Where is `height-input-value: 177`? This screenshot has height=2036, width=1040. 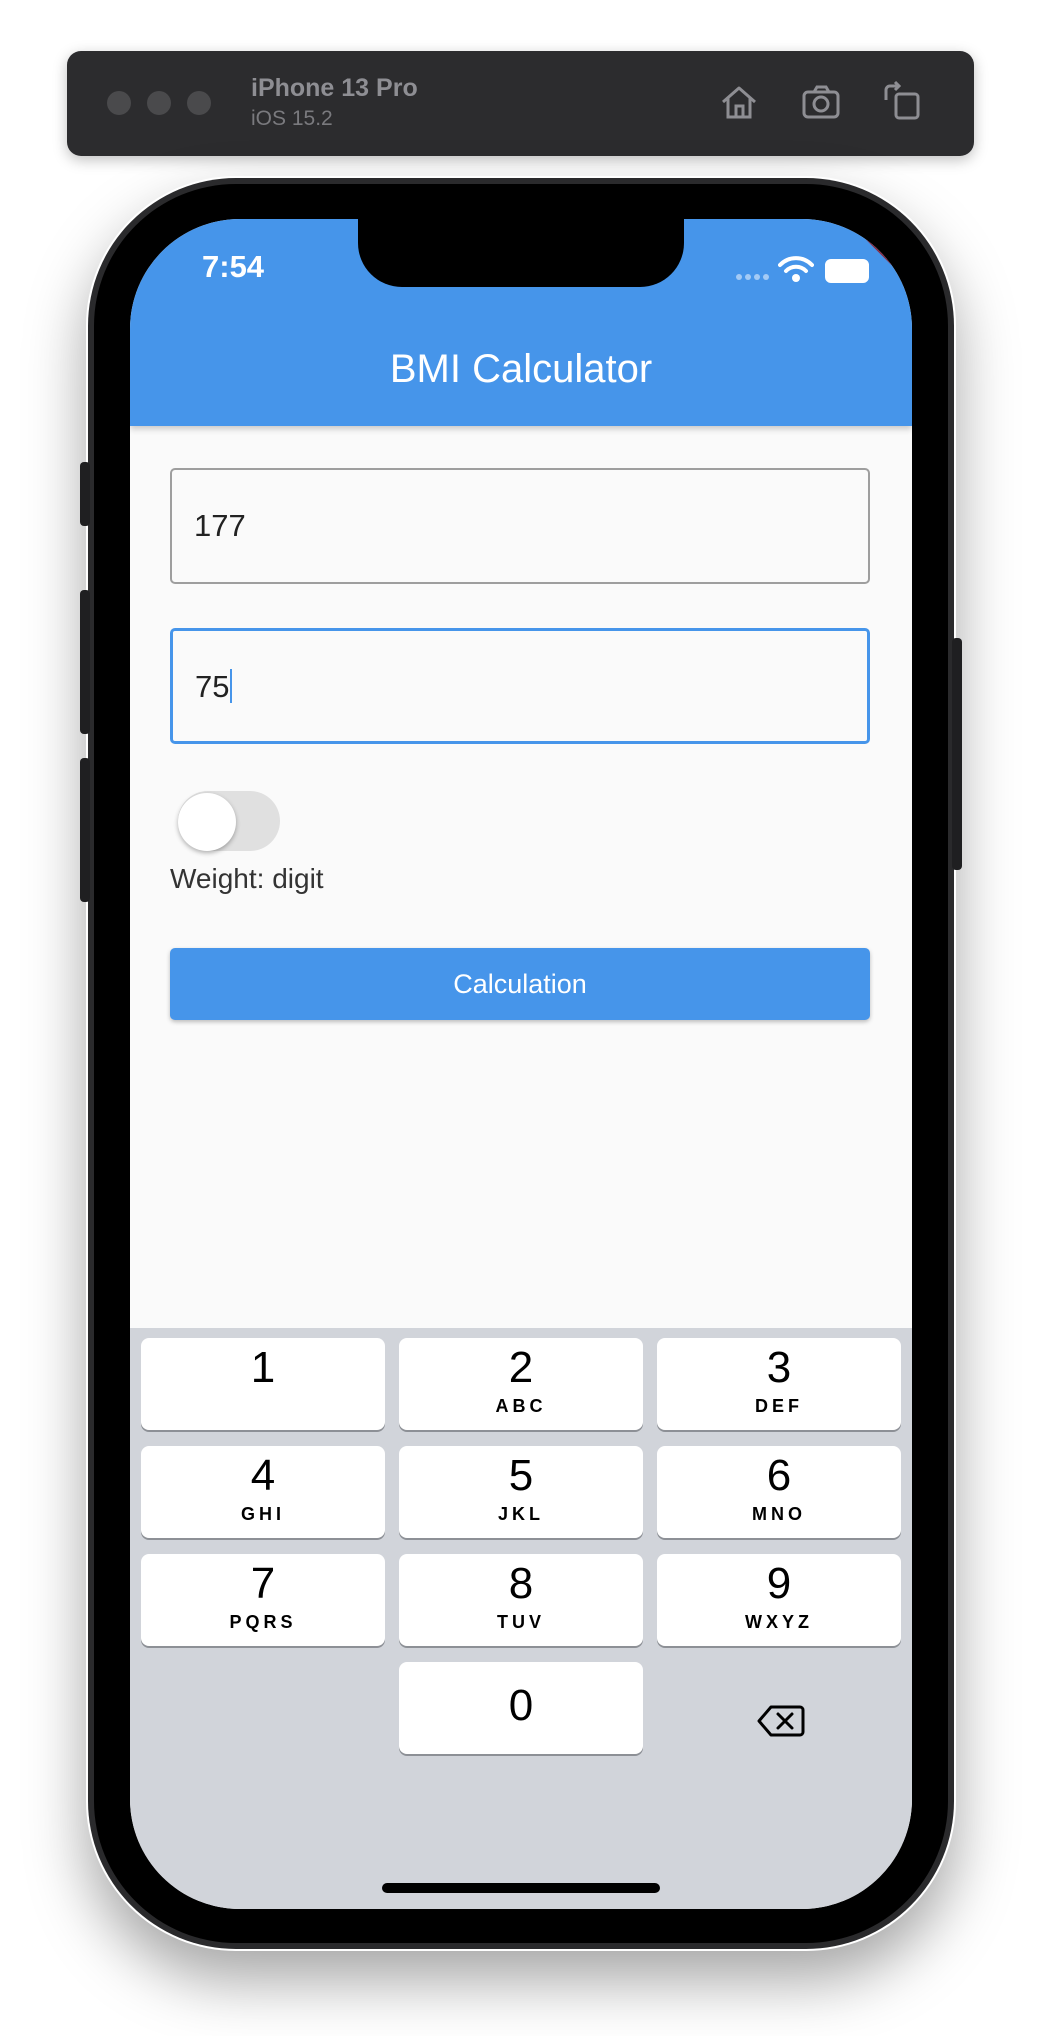 height-input-value: 177 is located at coordinates (220, 525).